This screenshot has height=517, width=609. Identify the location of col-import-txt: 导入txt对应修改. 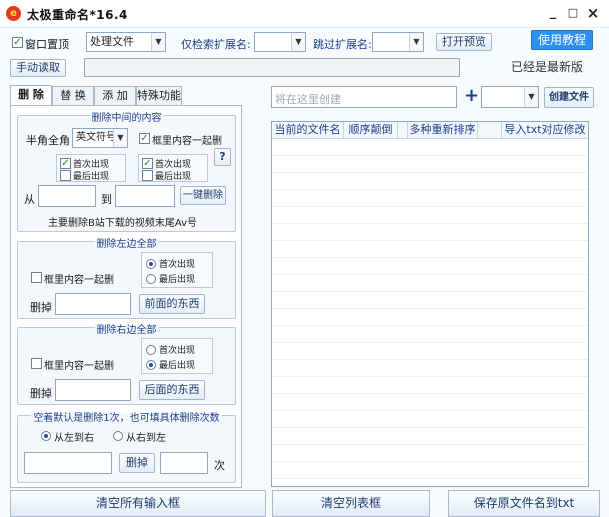
(545, 130).